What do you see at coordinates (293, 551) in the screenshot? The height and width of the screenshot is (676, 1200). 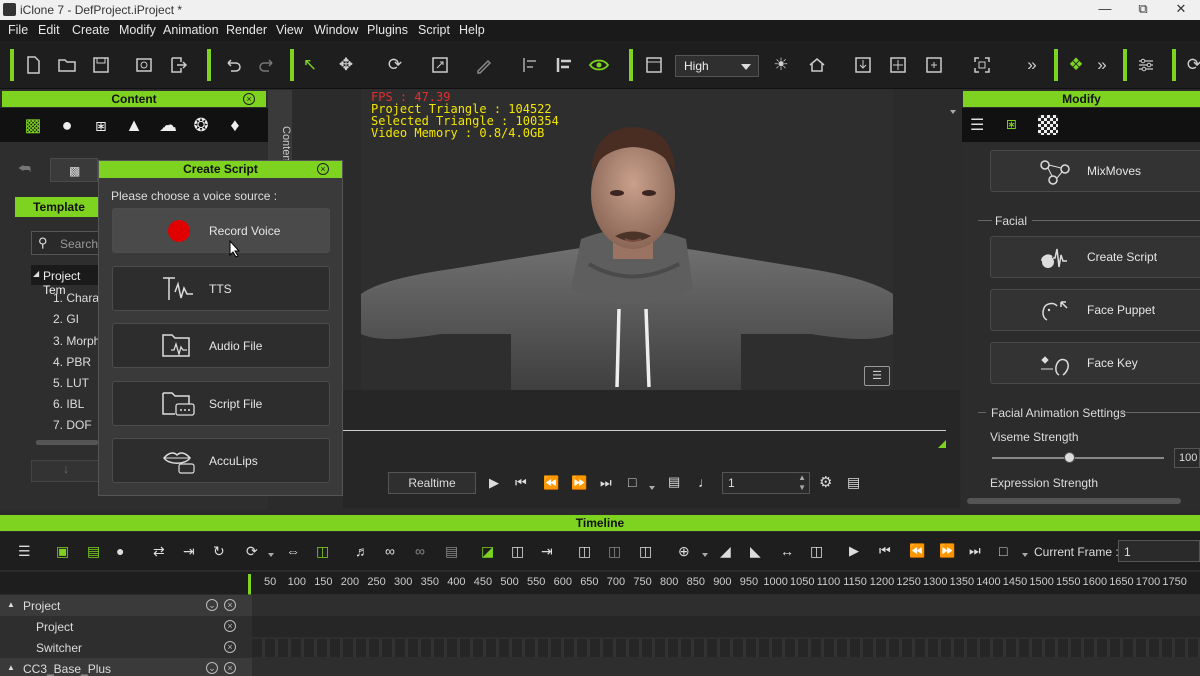 I see `mirror-icon: ⇔` at bounding box center [293, 551].